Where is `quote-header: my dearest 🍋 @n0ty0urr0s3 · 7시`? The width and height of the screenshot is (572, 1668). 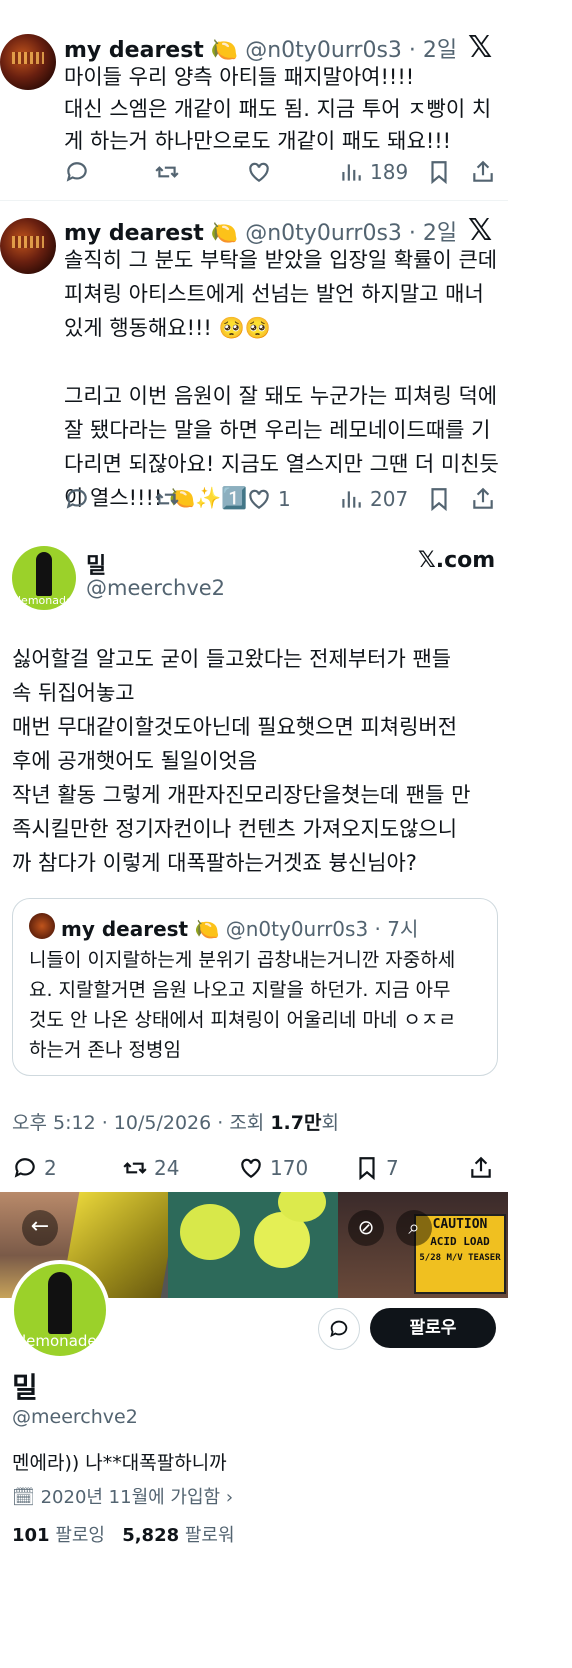
quote-header: my dearest 🍋 @n0ty0urr0s3 · 7시 is located at coordinates (239, 927).